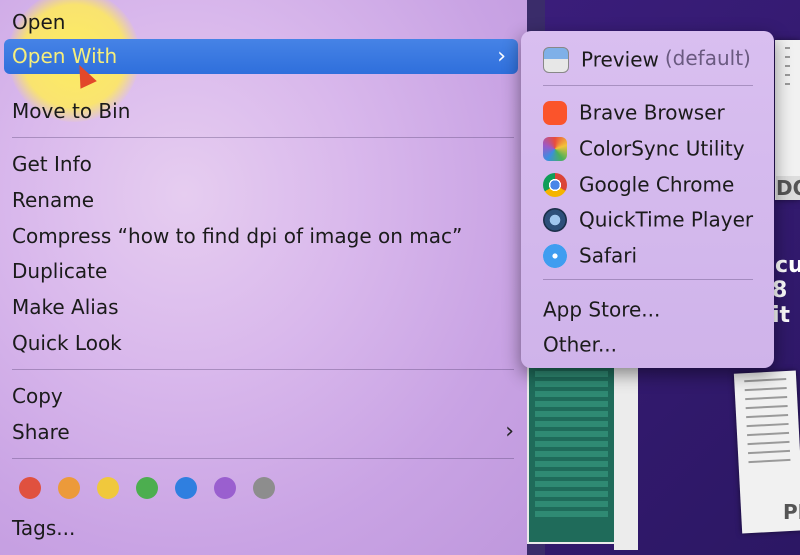 The width and height of the screenshot is (800, 555). Describe the element at coordinates (263, 432) in the screenshot. I see `menu-item-share: Share ›` at that location.